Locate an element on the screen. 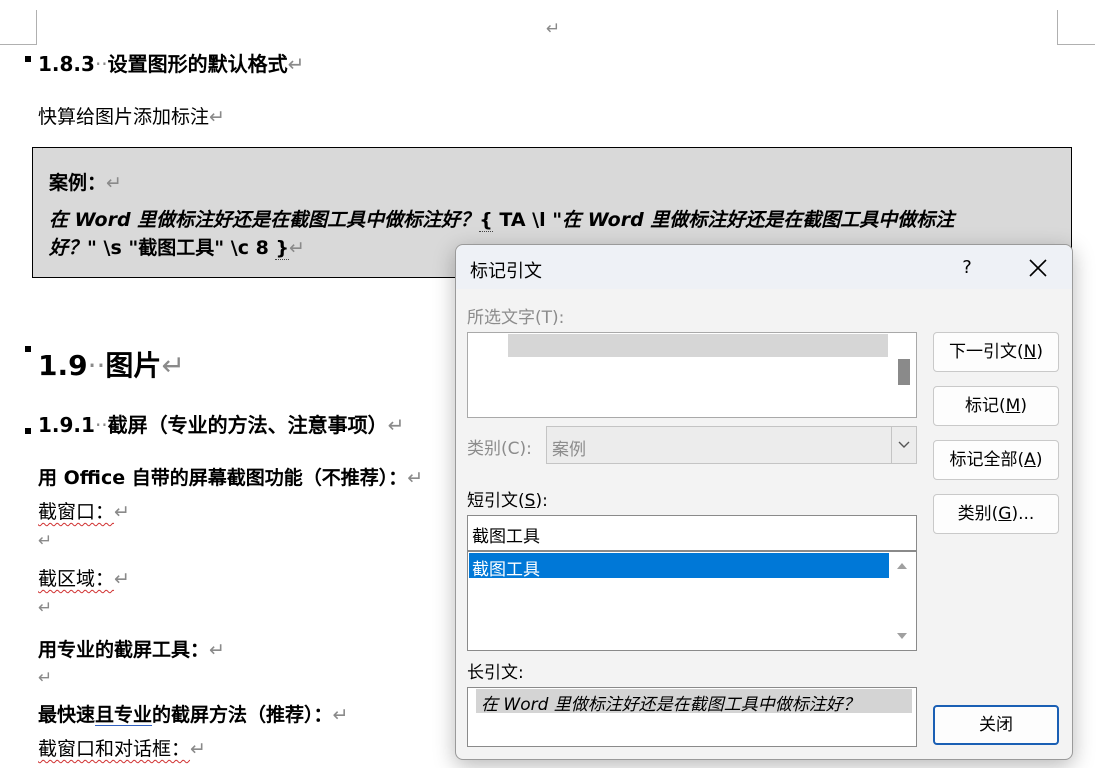  office-screenshot-paragraph: 用 Office 自带的屏幕截图功能（不推荐）：↵ is located at coordinates (230, 476).